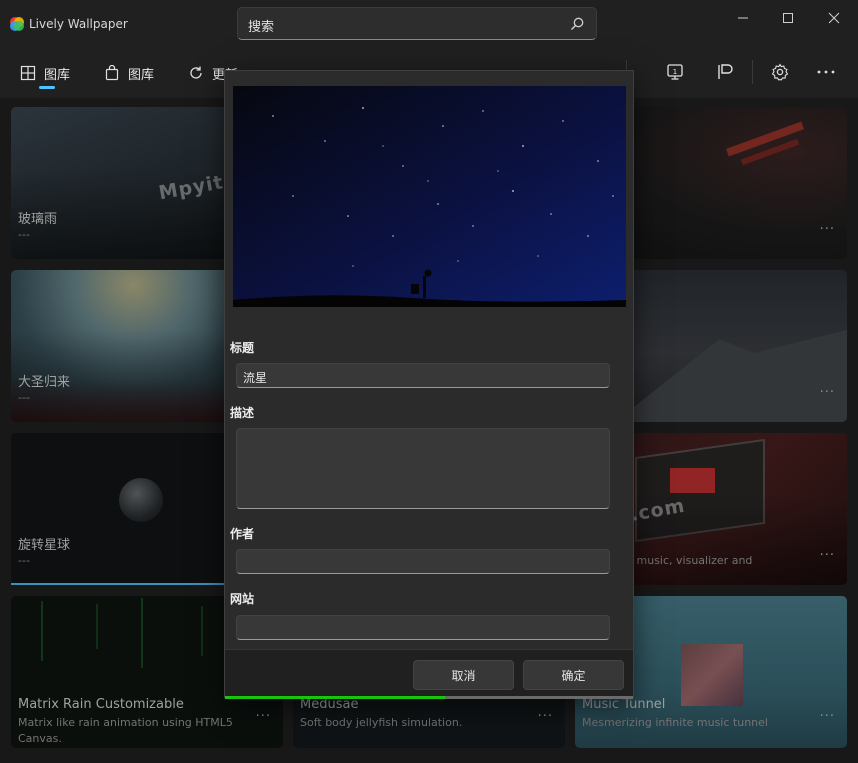  I want to click on more-icon, so click(826, 72).